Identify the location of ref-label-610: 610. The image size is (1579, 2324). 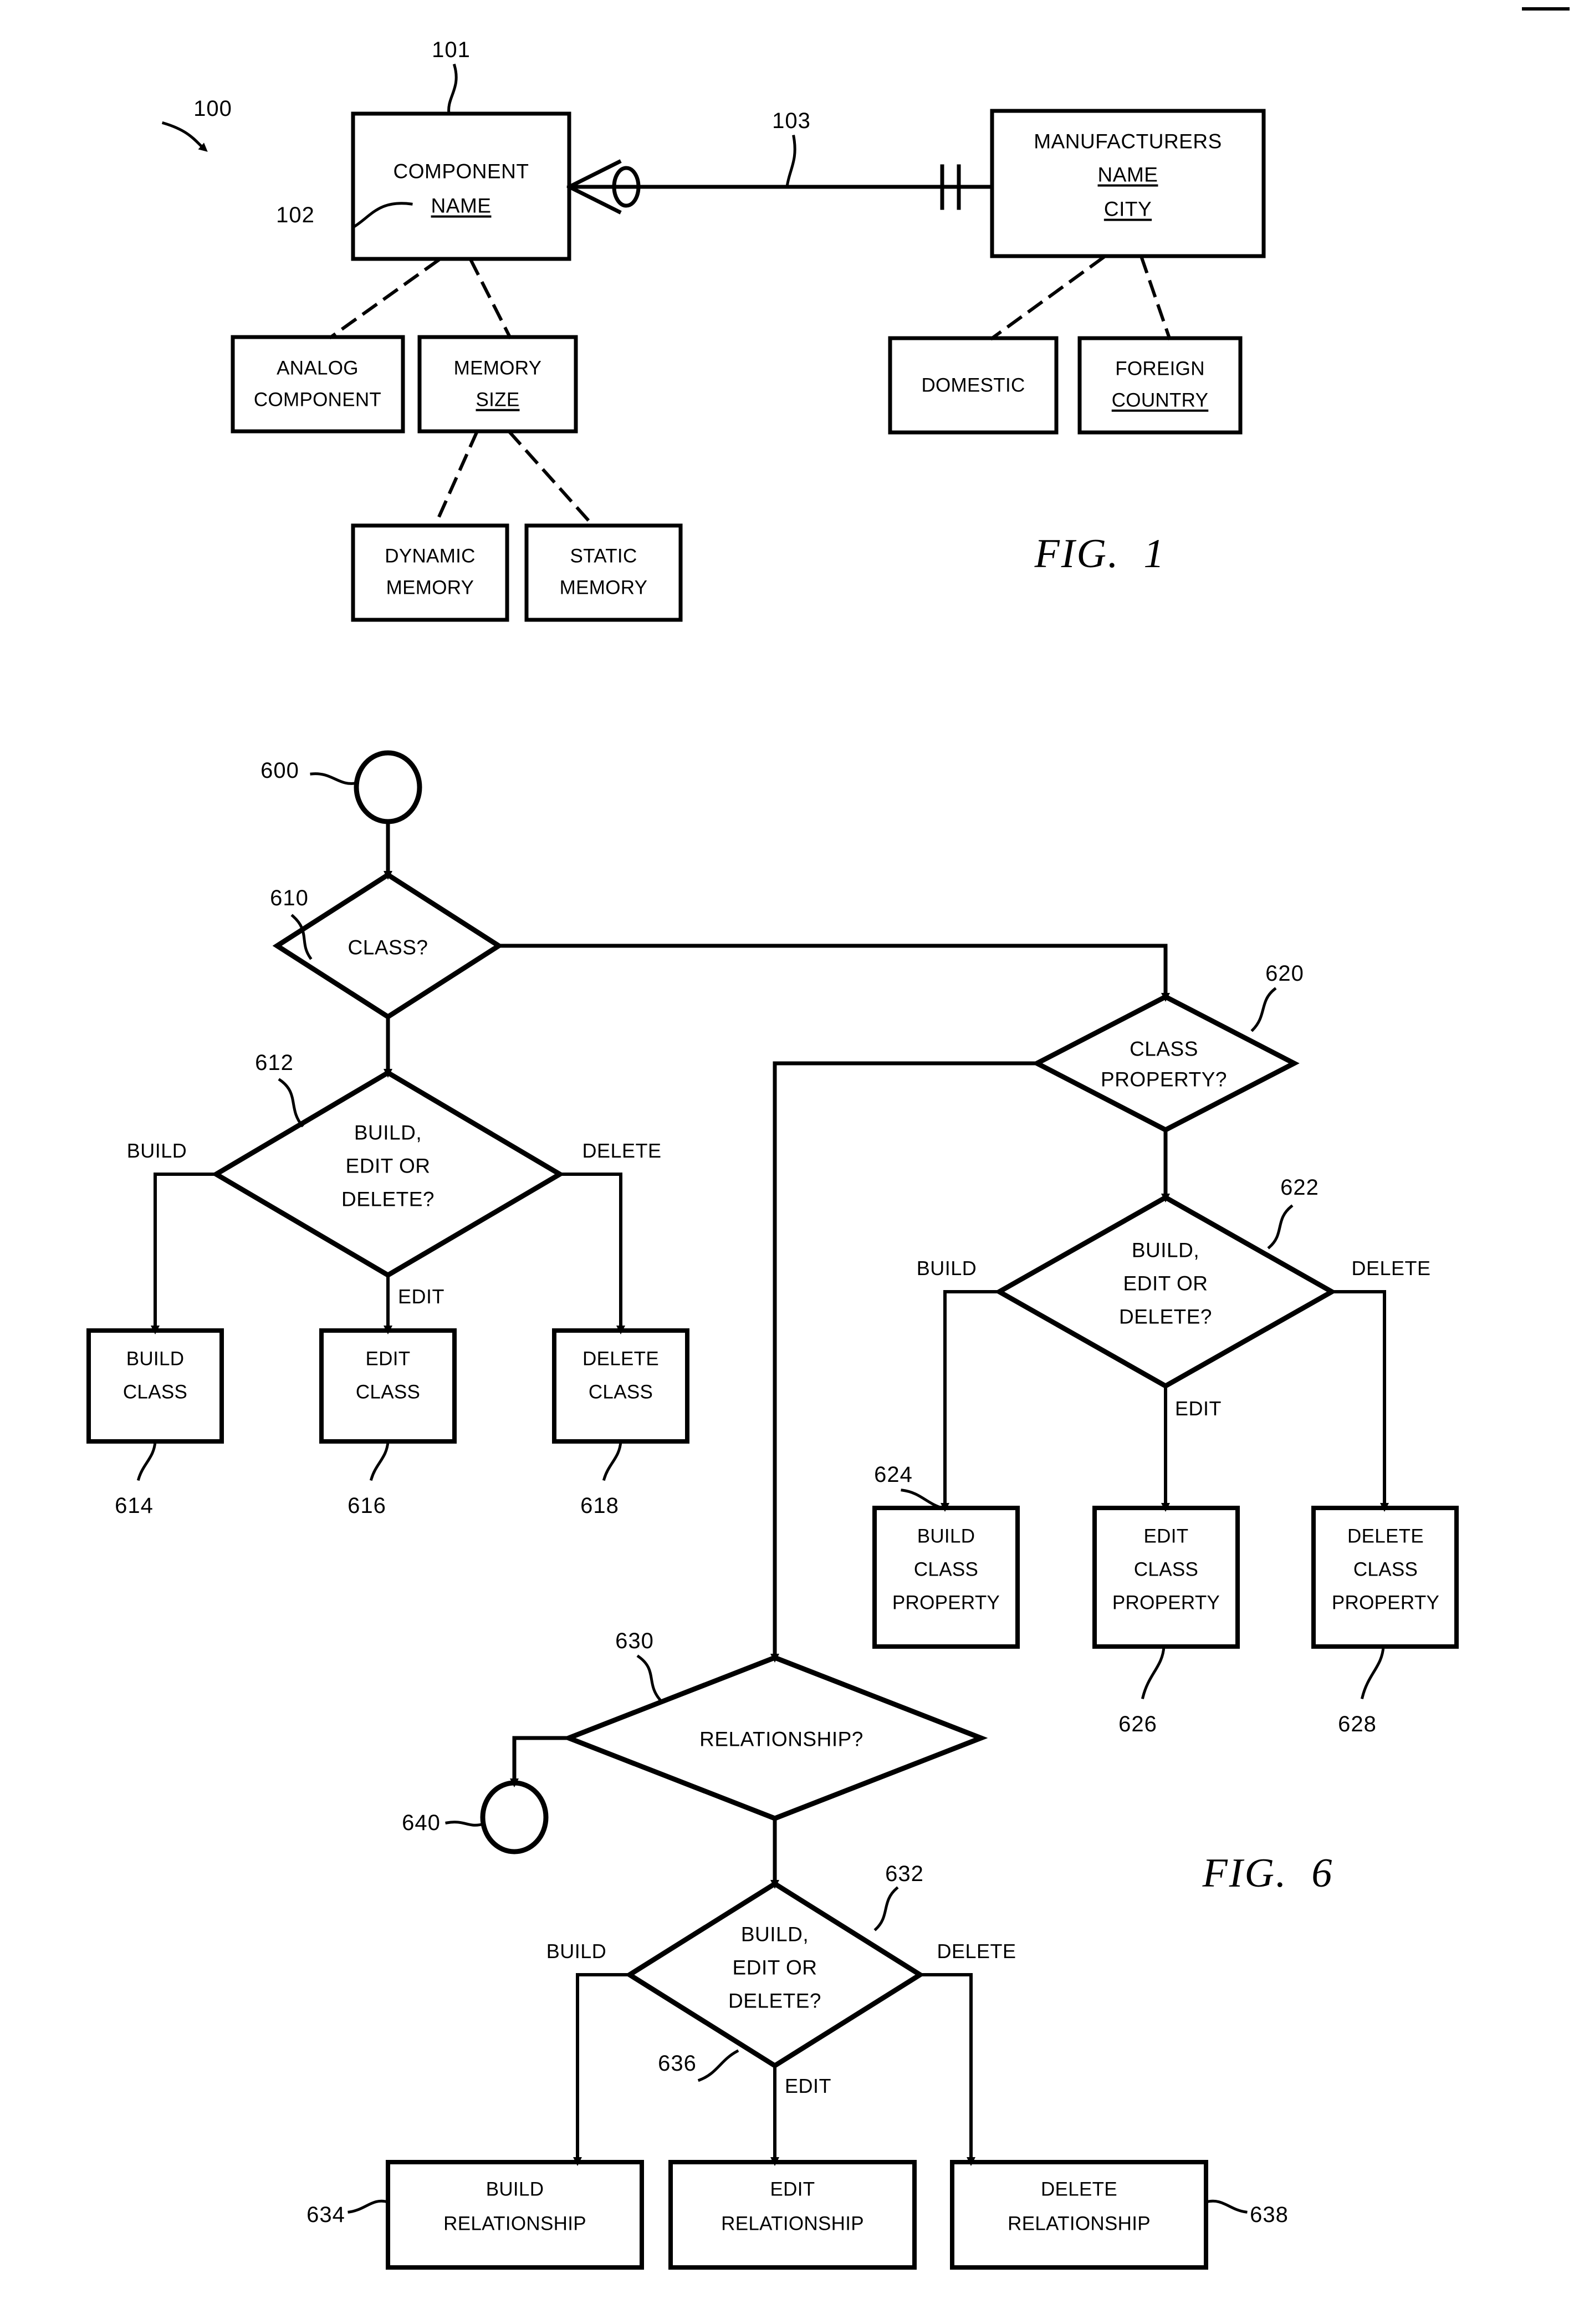
(289, 898).